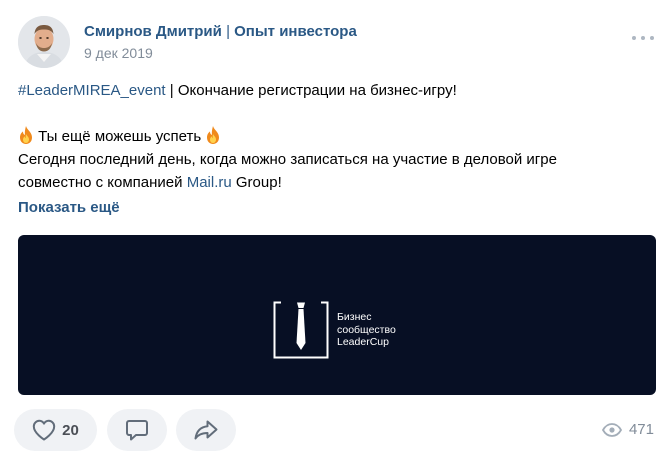  Describe the element at coordinates (333, 182) in the screenshot. I see `body-line-2: совместно с компанией Mail.ru Group!` at that location.